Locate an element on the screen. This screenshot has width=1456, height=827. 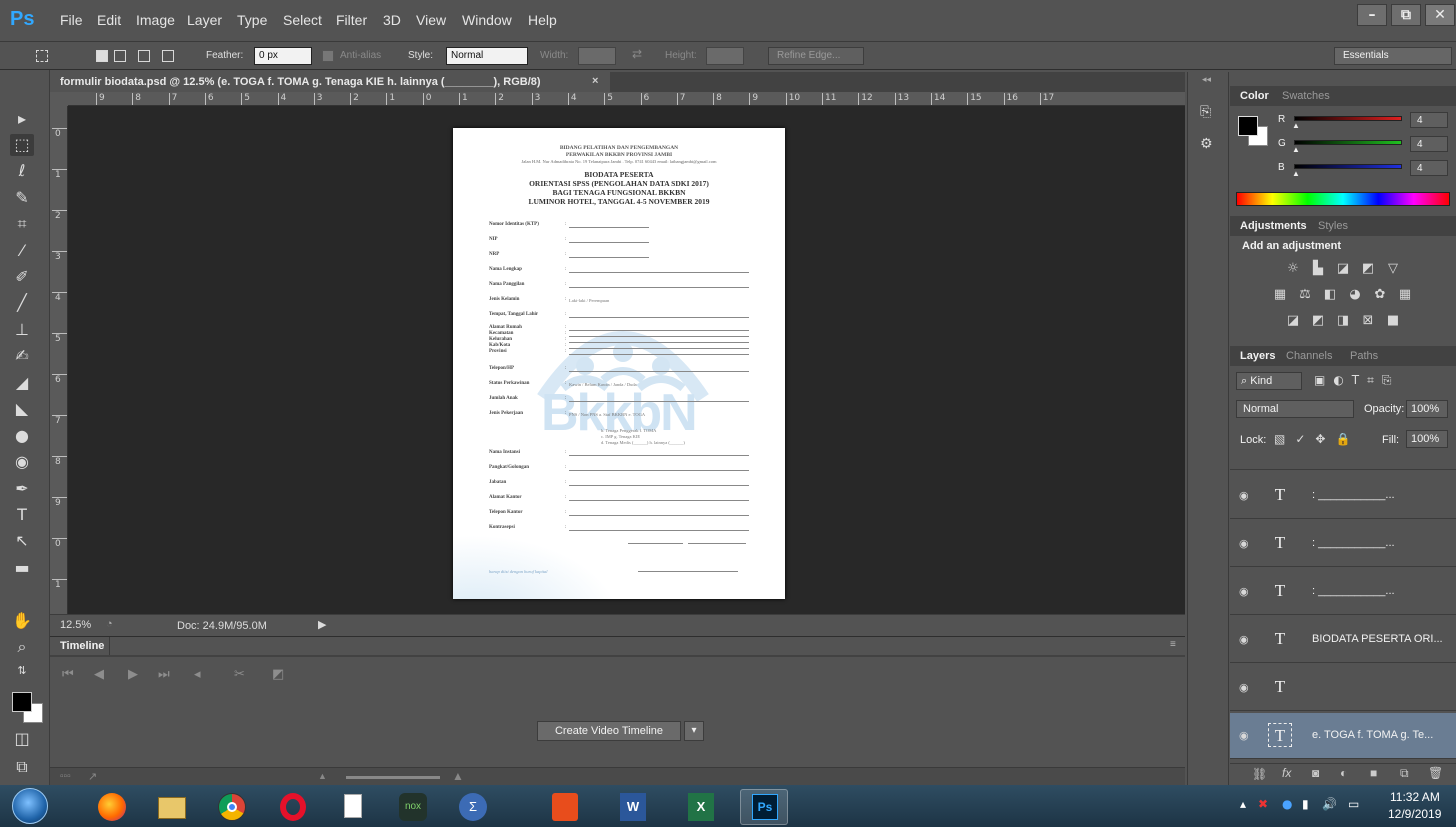
timeline-type-dropdown: ▾ is located at coordinates (694, 731).